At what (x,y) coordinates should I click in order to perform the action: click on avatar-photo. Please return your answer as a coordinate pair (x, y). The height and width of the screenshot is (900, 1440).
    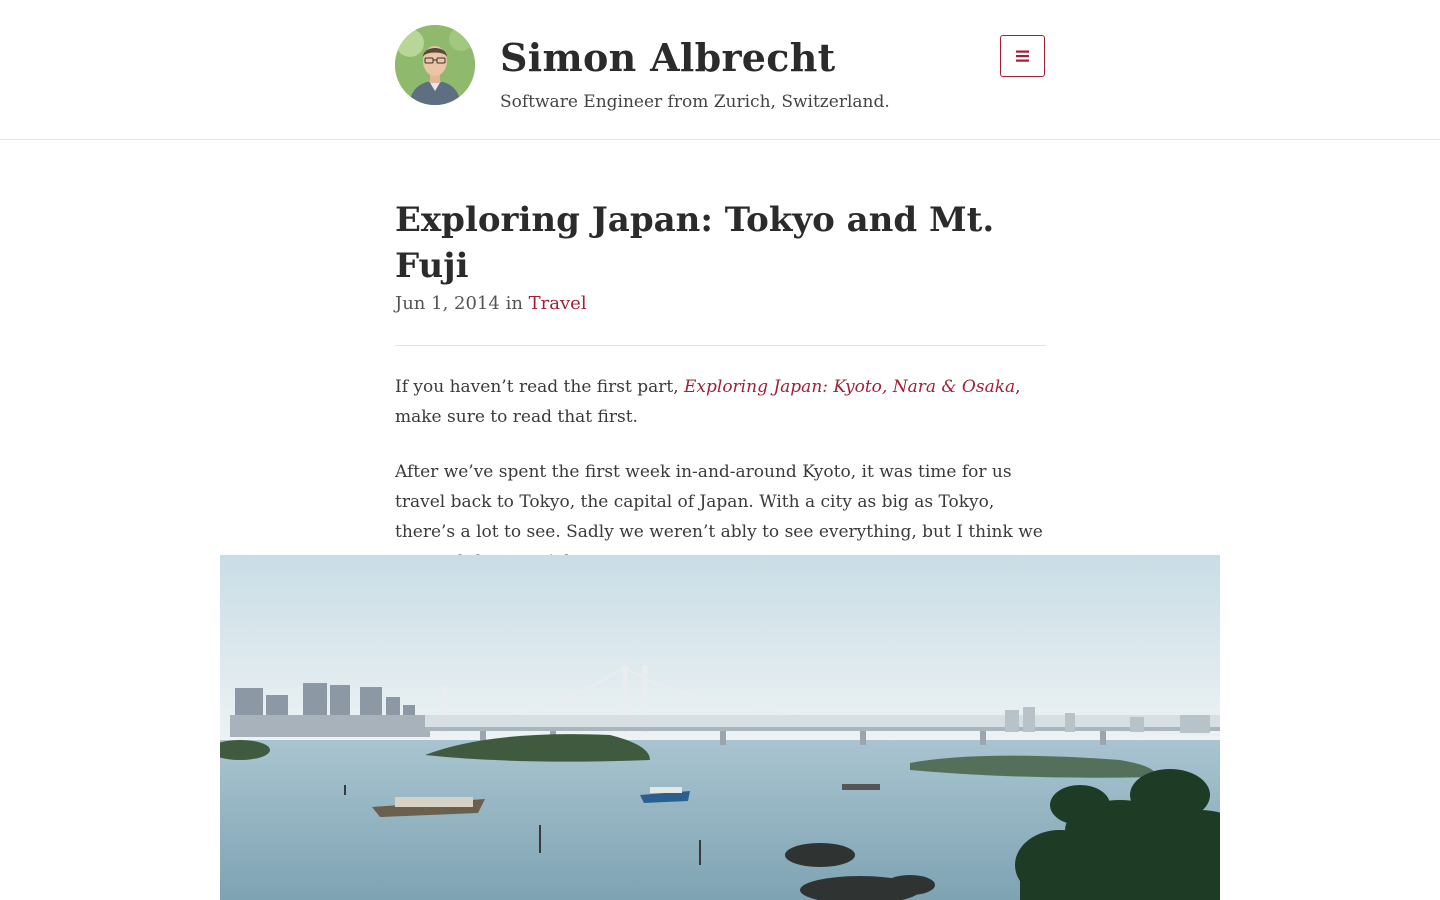
    Looking at the image, I should click on (435, 65).